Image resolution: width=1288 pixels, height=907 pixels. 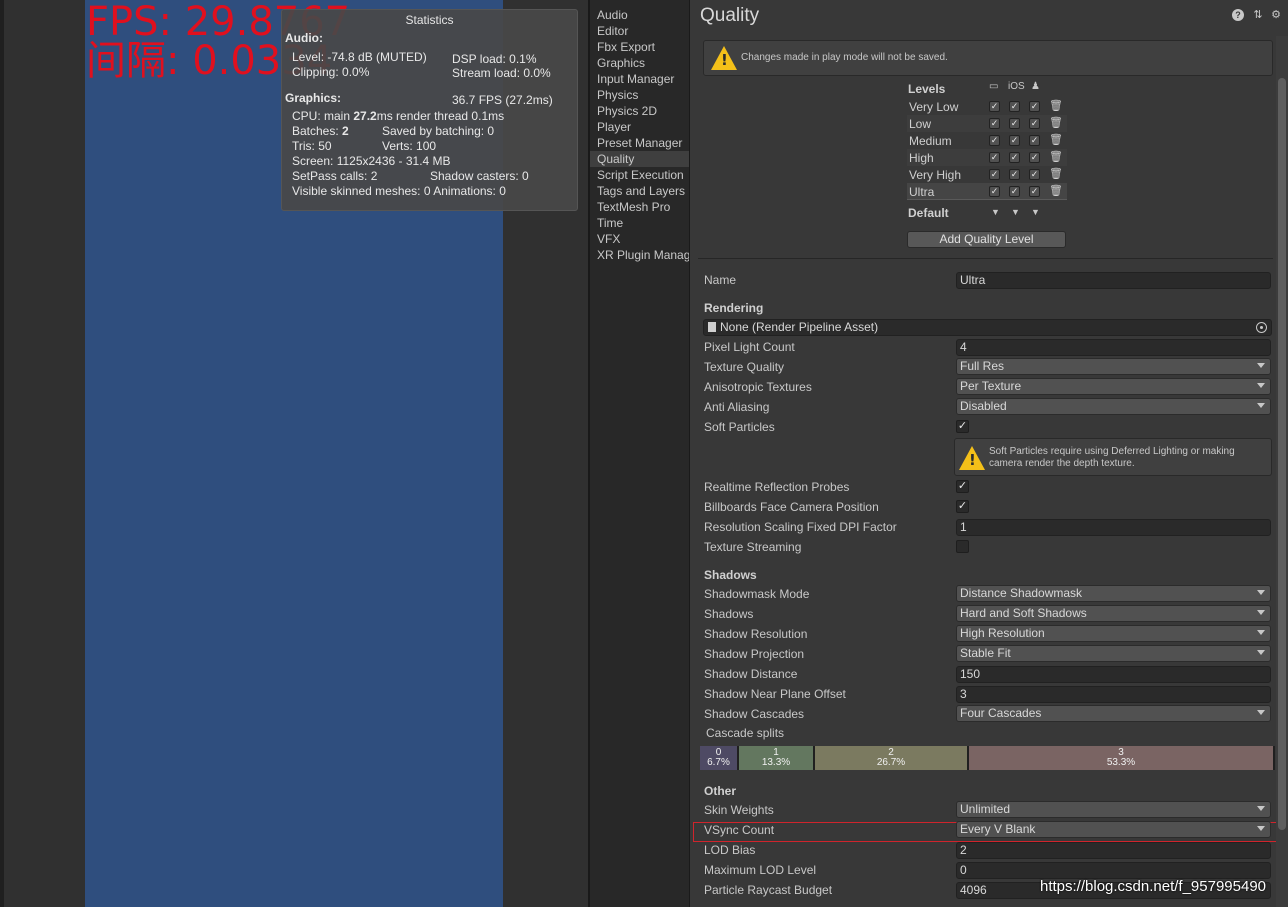 What do you see at coordinates (1015, 212) in the screenshot?
I see `default-dropdown-ios: ▼` at bounding box center [1015, 212].